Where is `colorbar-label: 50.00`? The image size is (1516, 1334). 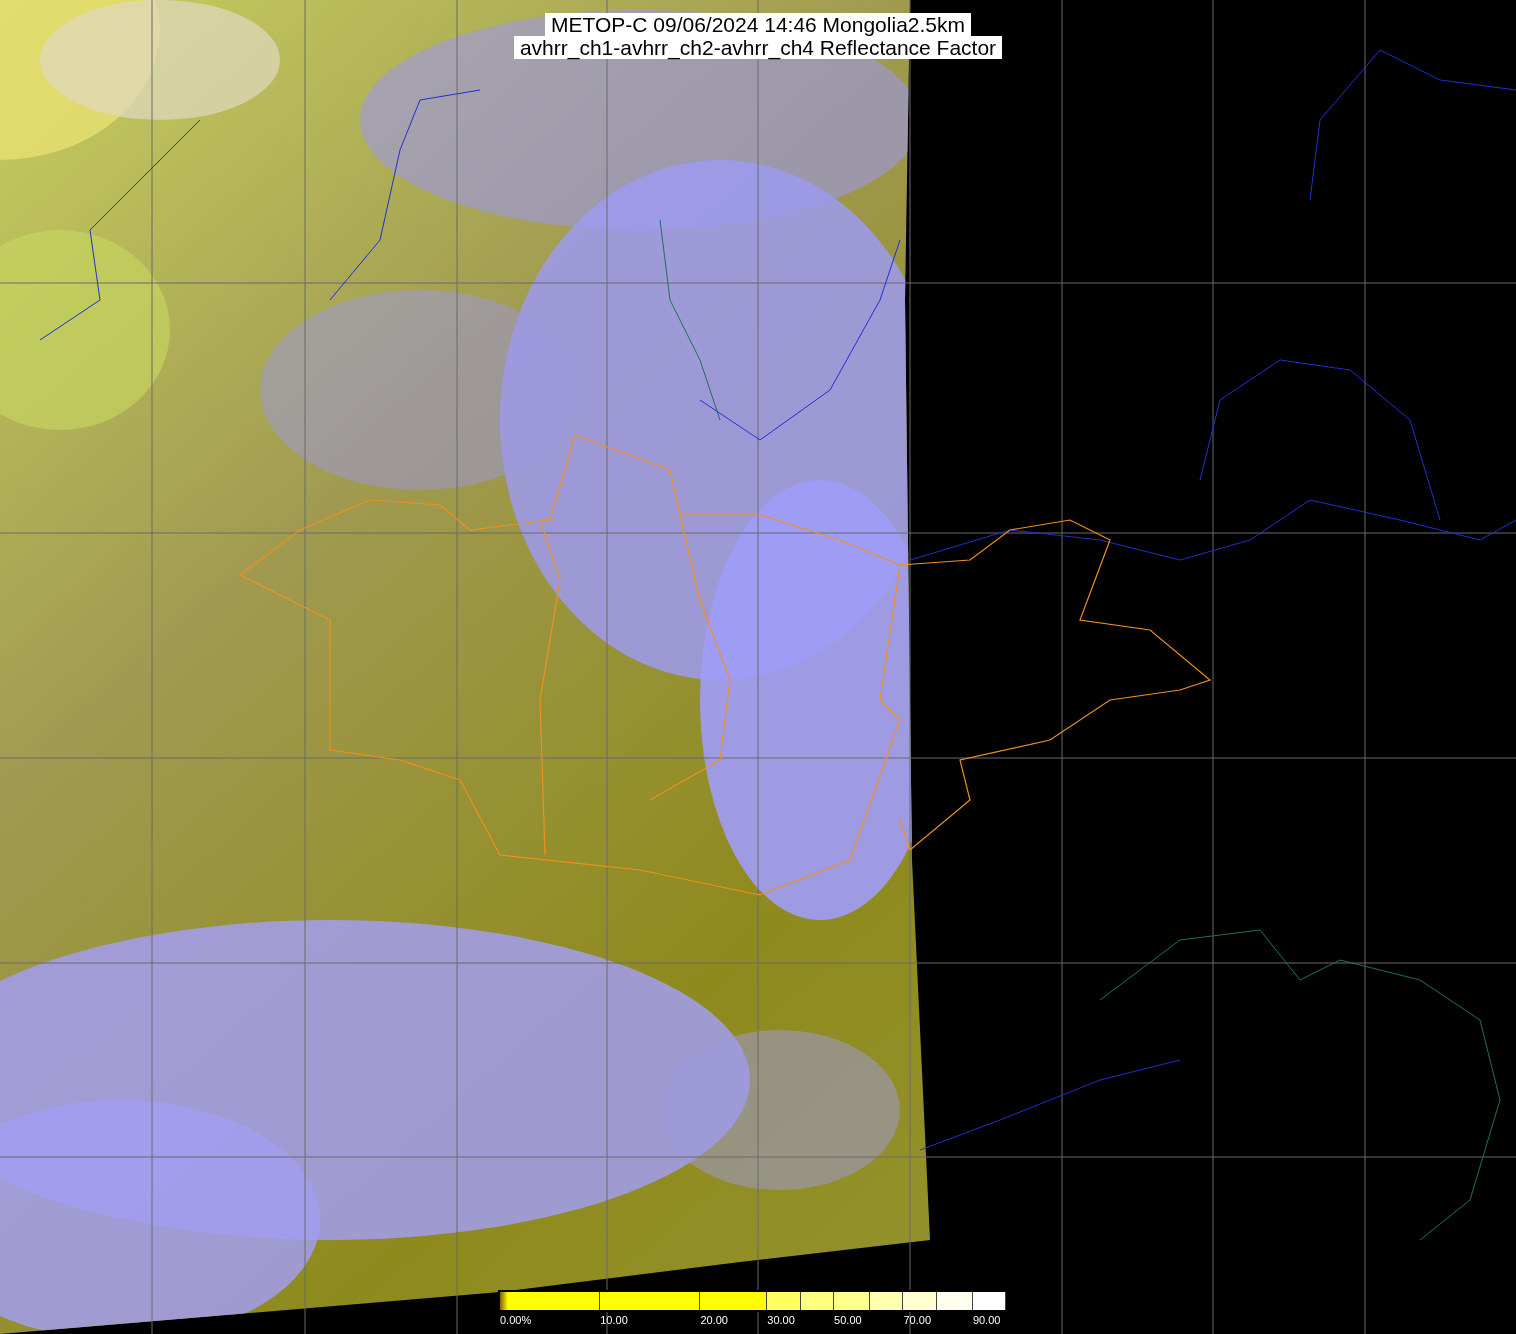 colorbar-label: 50.00 is located at coordinates (848, 1320).